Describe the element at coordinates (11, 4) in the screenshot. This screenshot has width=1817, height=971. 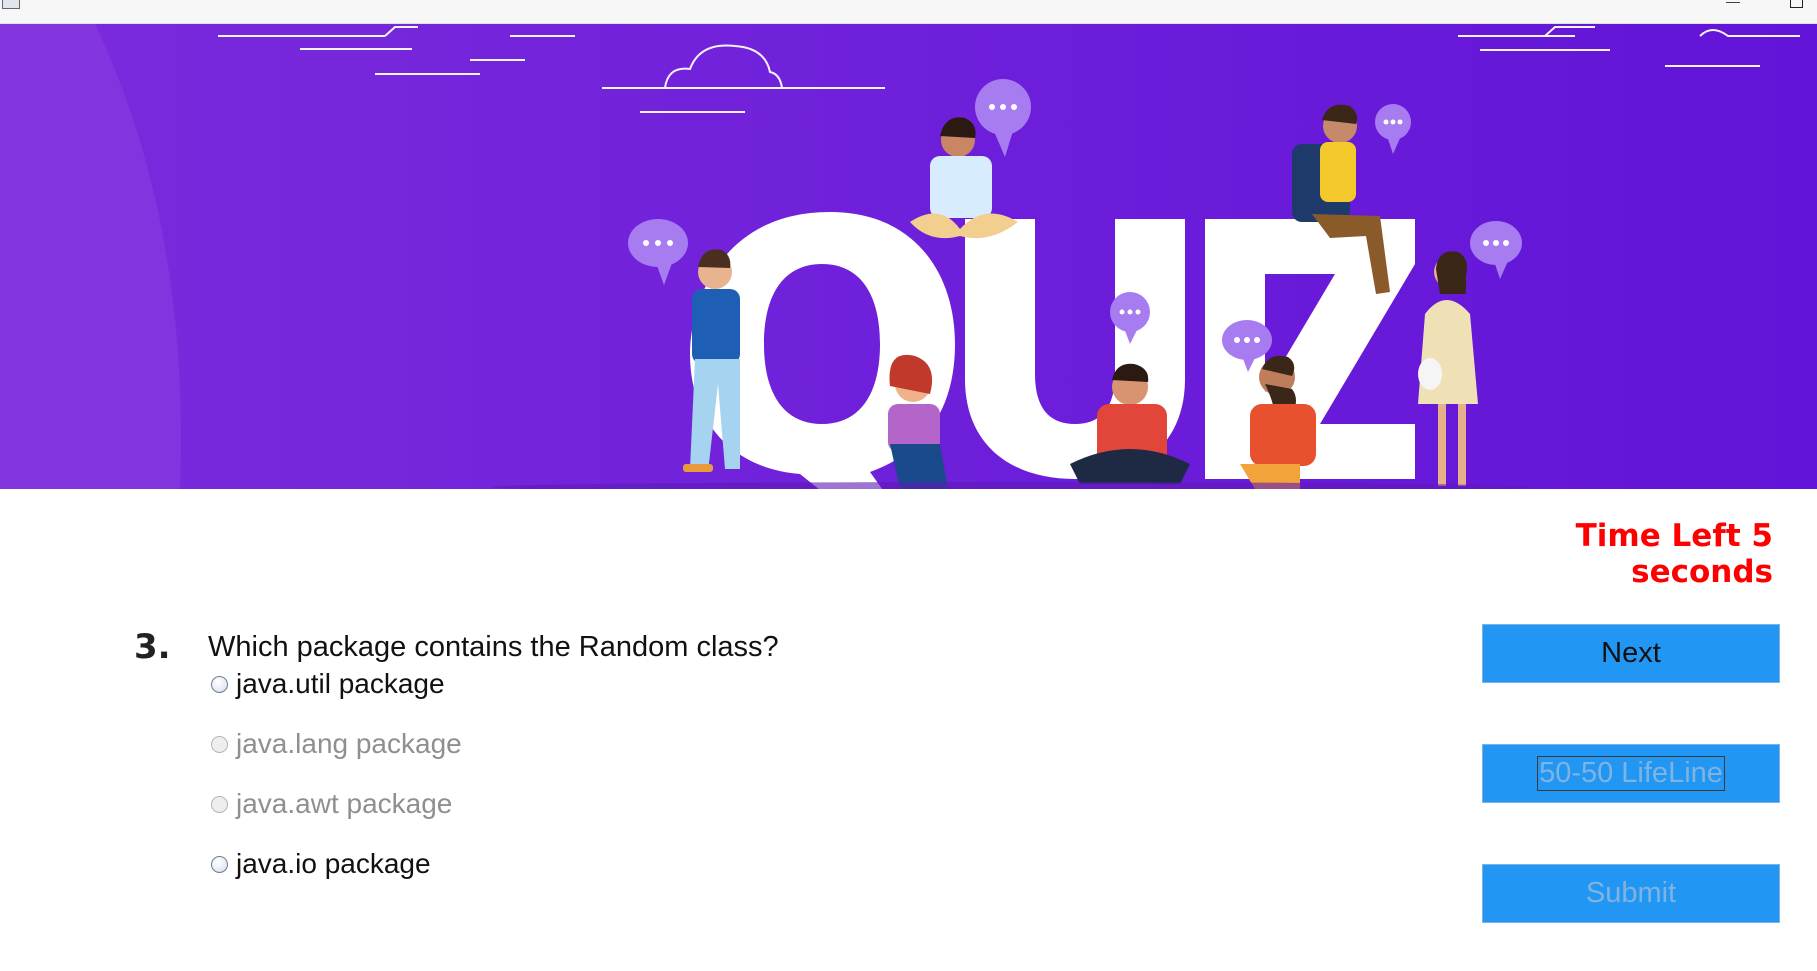
I see `app-icon` at that location.